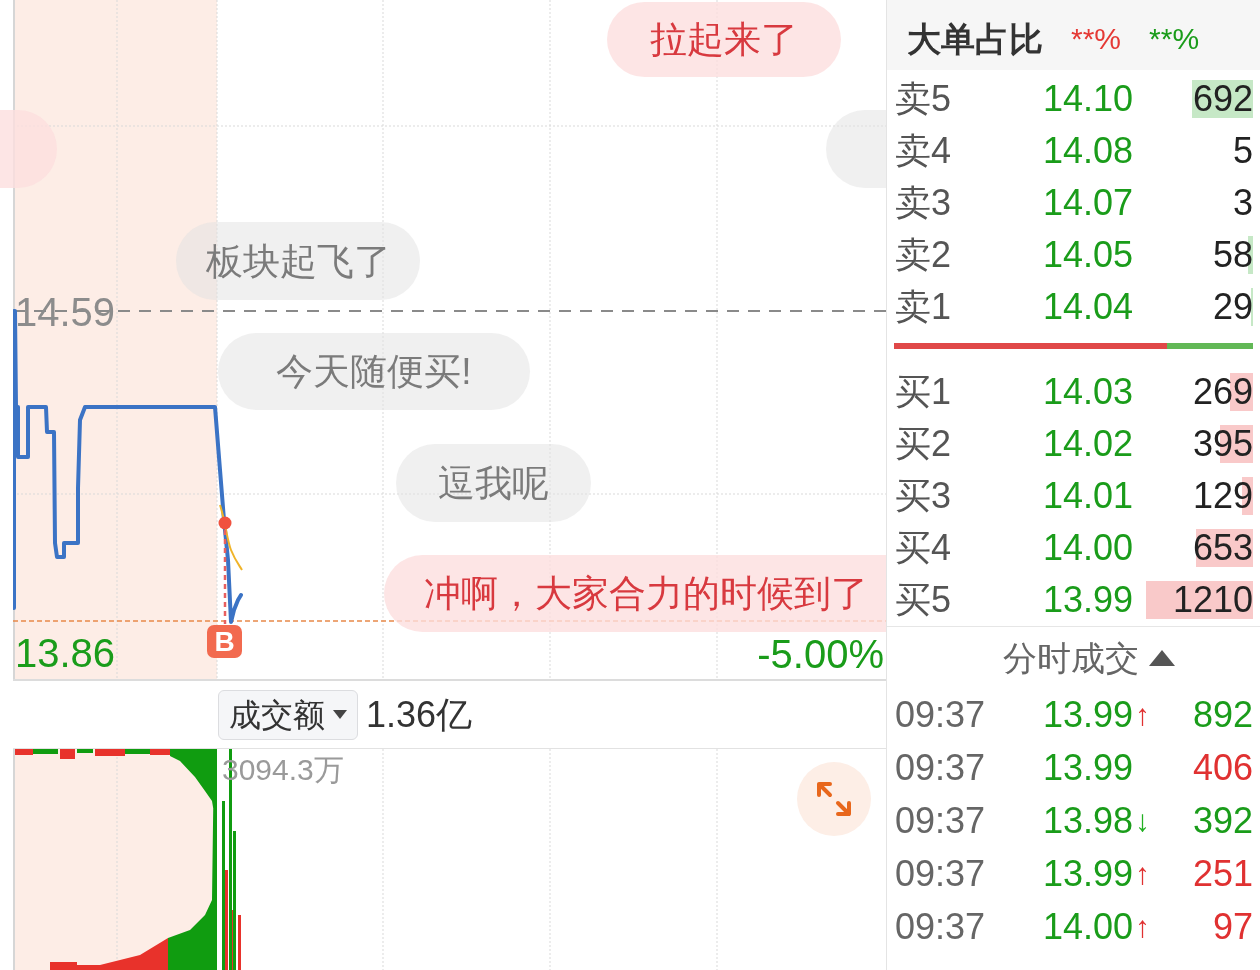 The width and height of the screenshot is (1260, 970). I want to click on panel-title: 大单占比, so click(975, 39).